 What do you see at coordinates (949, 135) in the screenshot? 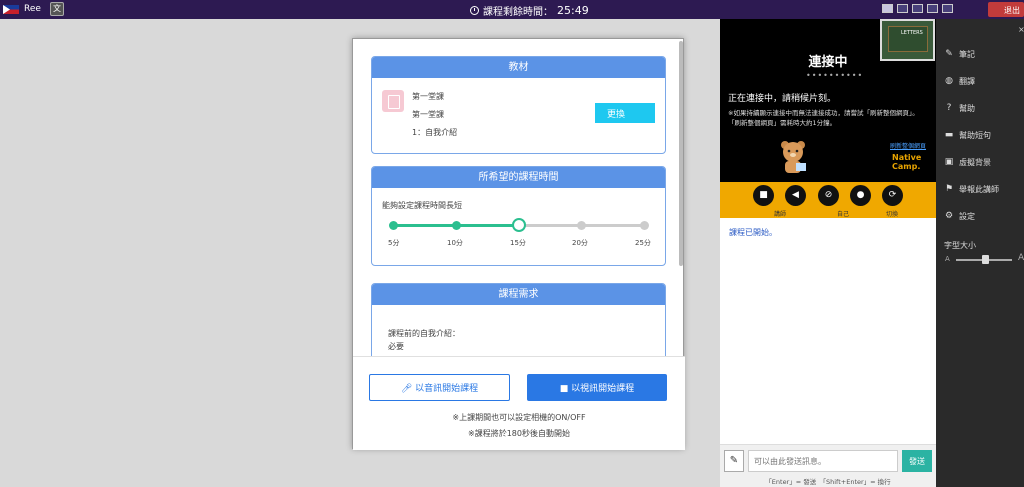
I see `speech-icon: ▬` at bounding box center [949, 135].